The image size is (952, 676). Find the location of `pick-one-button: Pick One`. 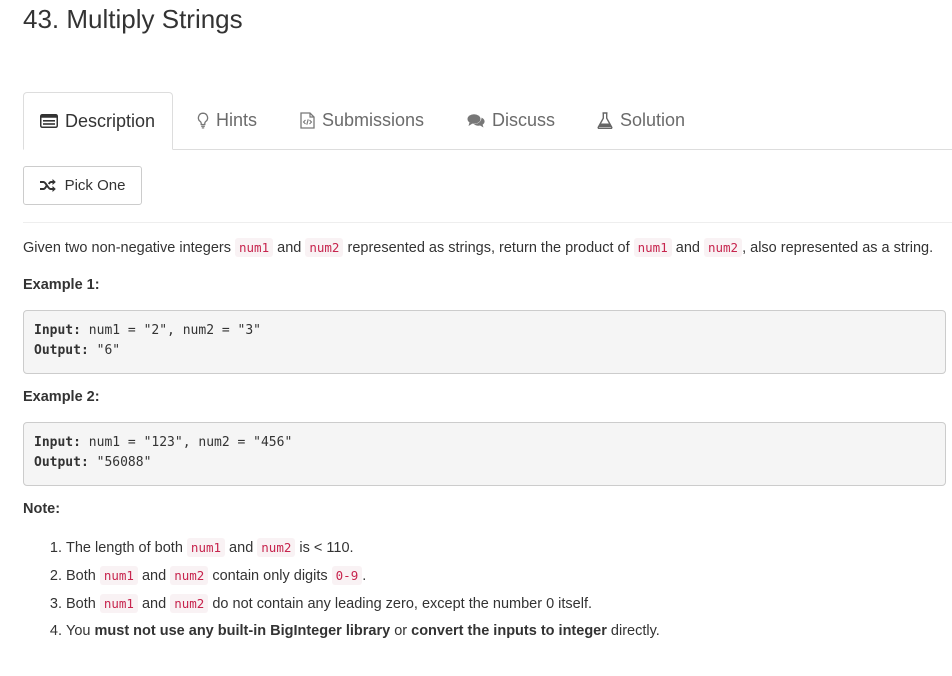

pick-one-button: Pick One is located at coordinates (82, 185).